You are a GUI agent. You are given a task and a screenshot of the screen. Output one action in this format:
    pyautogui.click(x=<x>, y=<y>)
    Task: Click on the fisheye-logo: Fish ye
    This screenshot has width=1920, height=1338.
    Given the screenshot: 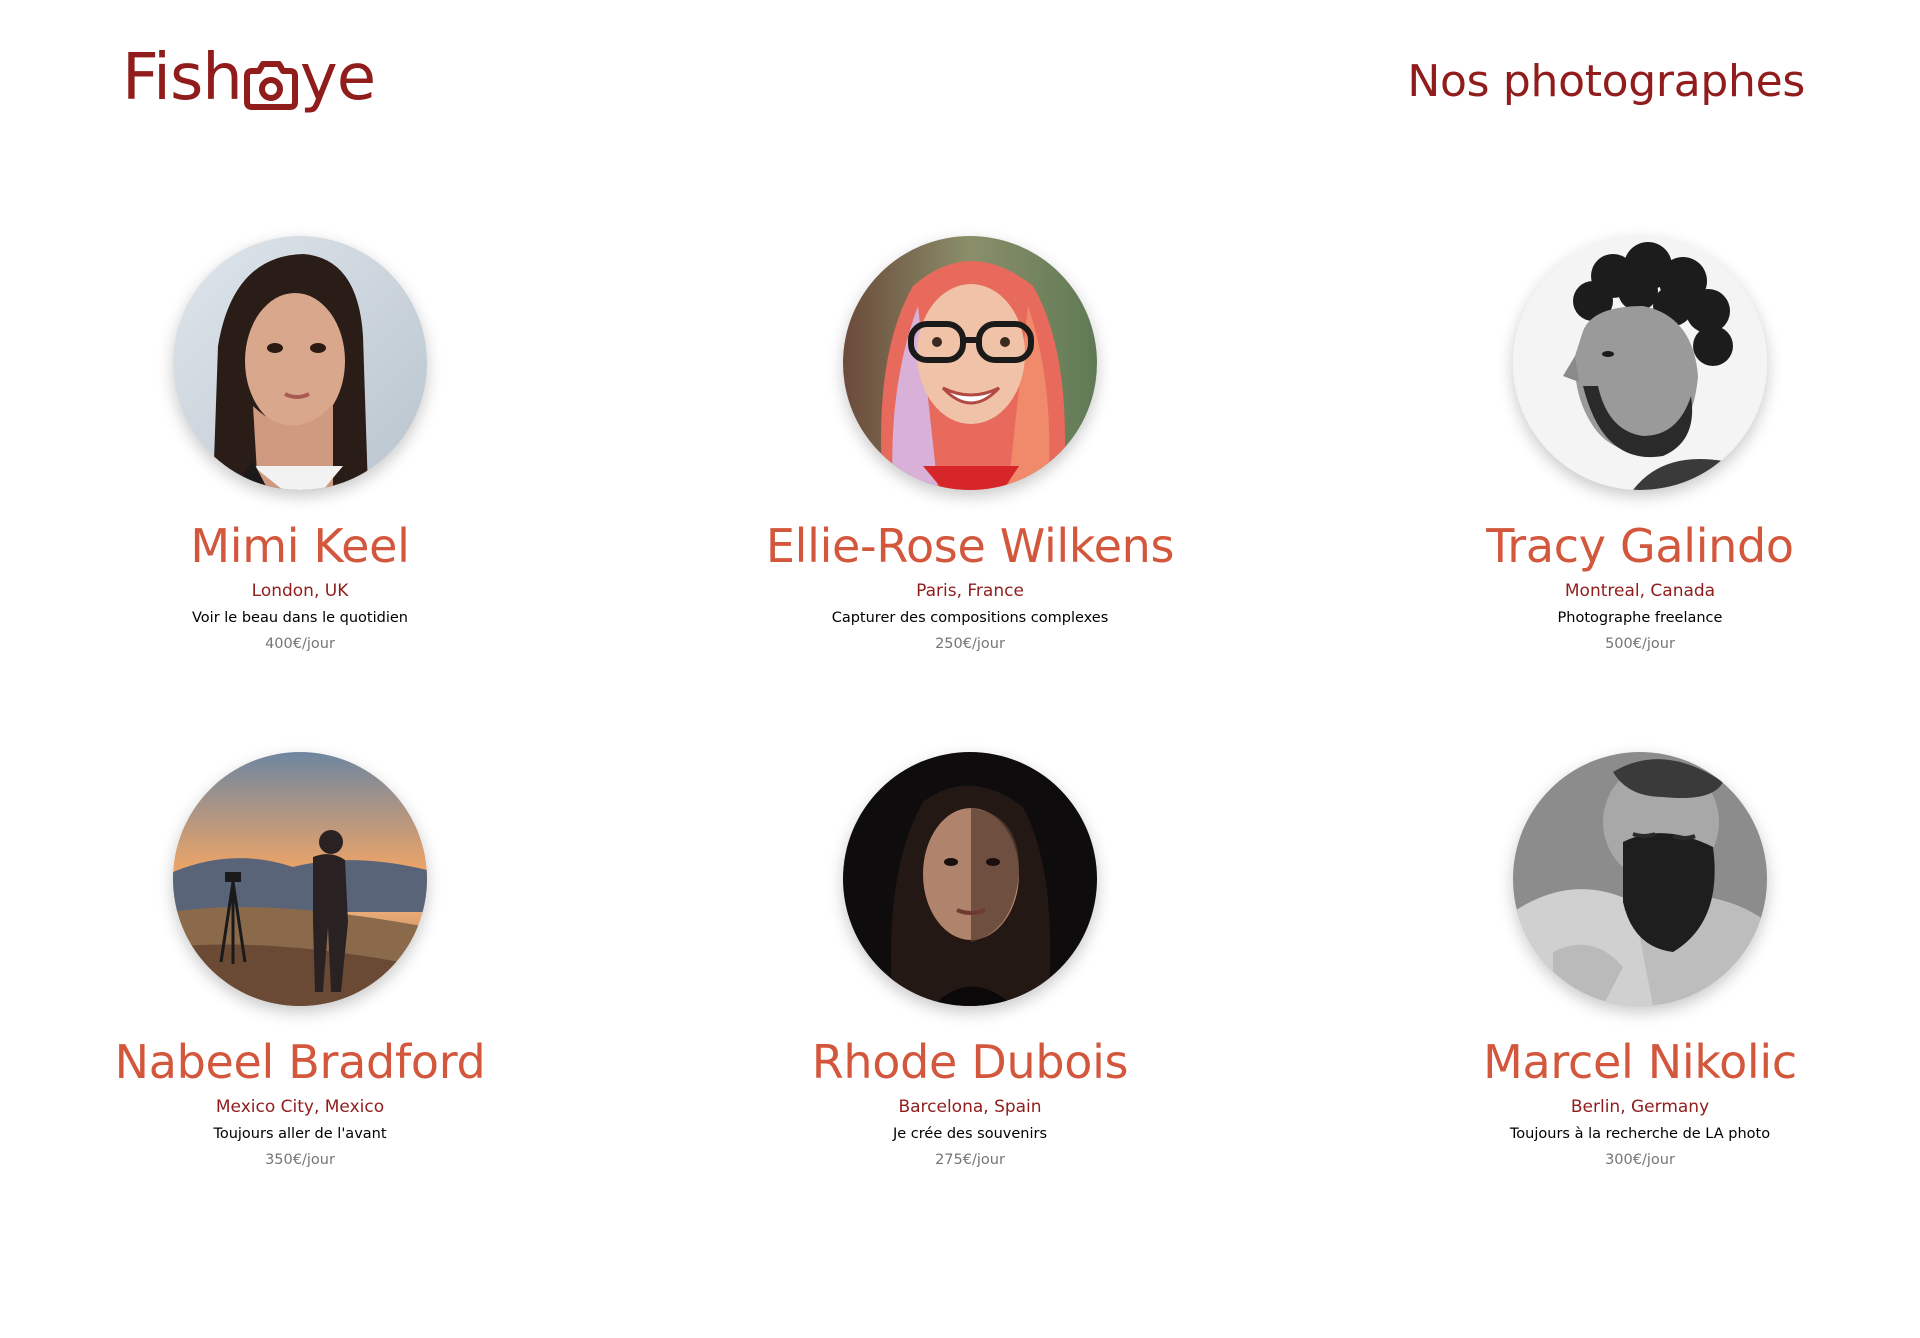 What is the action you would take?
    pyautogui.click(x=249, y=78)
    